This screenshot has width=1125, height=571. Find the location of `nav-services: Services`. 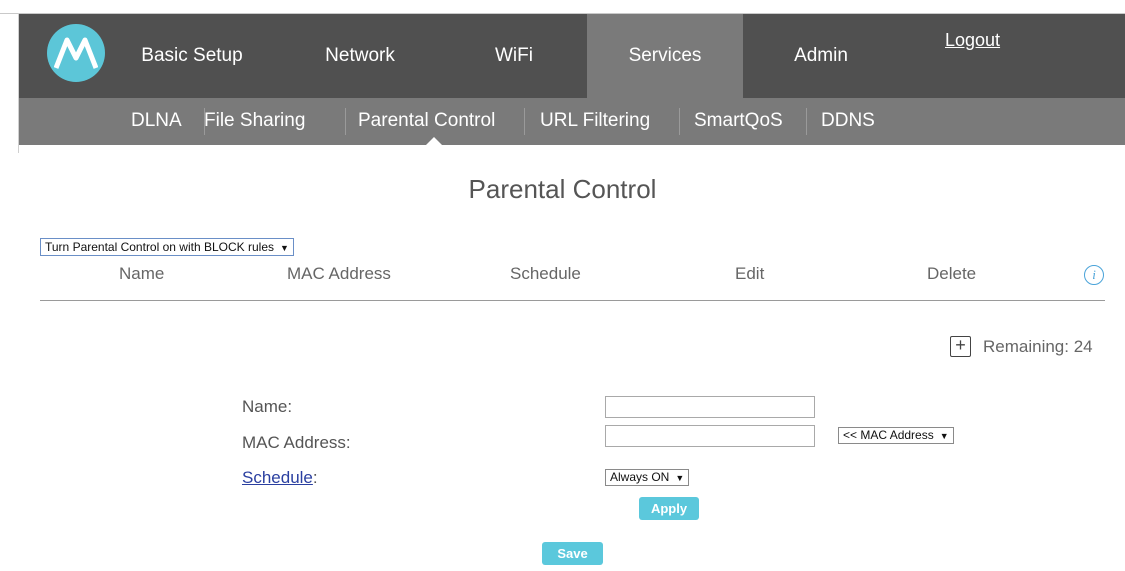

nav-services: Services is located at coordinates (665, 56).